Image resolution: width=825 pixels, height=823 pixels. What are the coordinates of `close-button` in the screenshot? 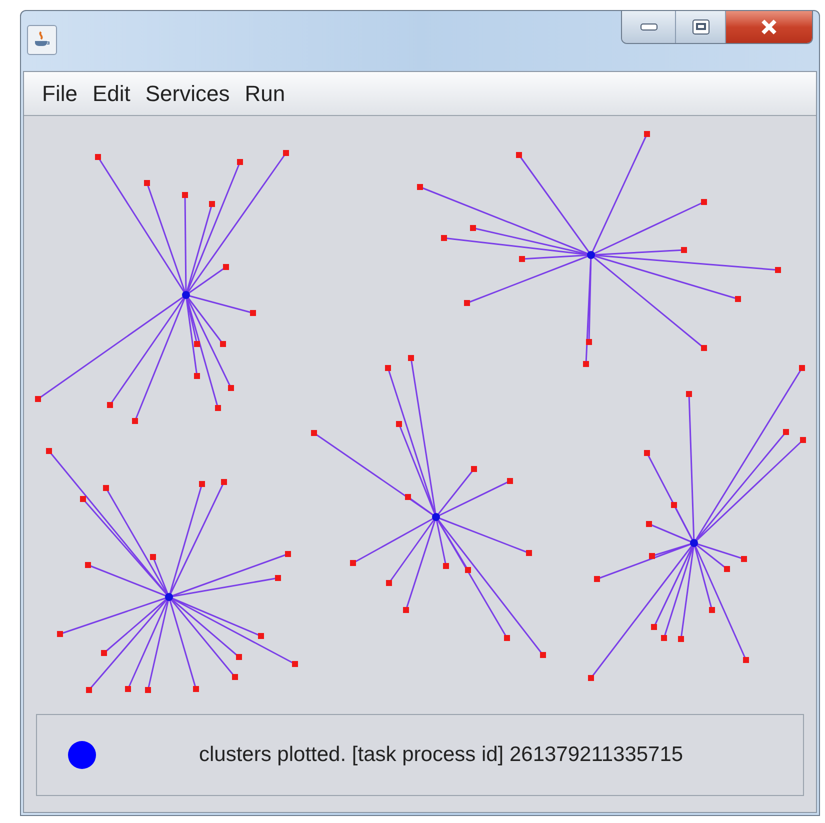 It's located at (769, 27).